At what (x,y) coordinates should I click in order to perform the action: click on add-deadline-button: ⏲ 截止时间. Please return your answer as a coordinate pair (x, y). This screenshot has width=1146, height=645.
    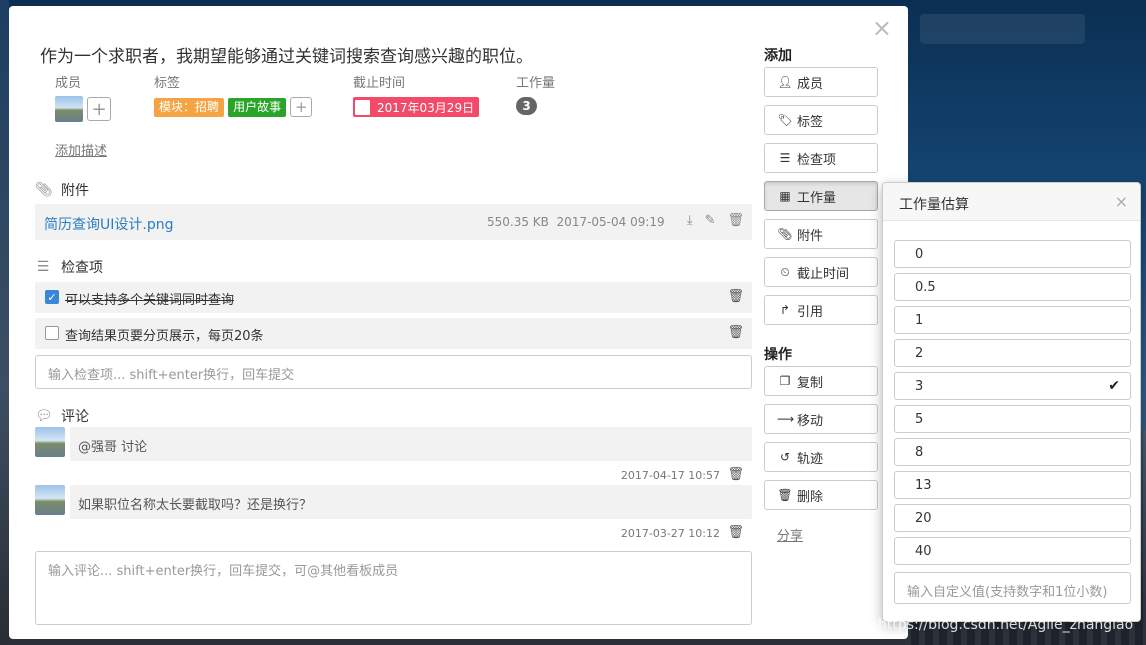
    Looking at the image, I should click on (821, 272).